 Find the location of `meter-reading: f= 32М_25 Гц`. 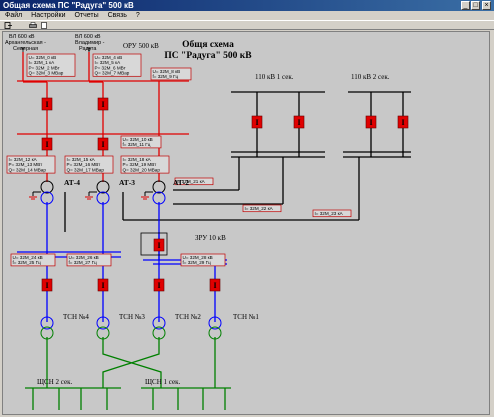

meter-reading: f= 32М_25 Гц is located at coordinates (27, 262).